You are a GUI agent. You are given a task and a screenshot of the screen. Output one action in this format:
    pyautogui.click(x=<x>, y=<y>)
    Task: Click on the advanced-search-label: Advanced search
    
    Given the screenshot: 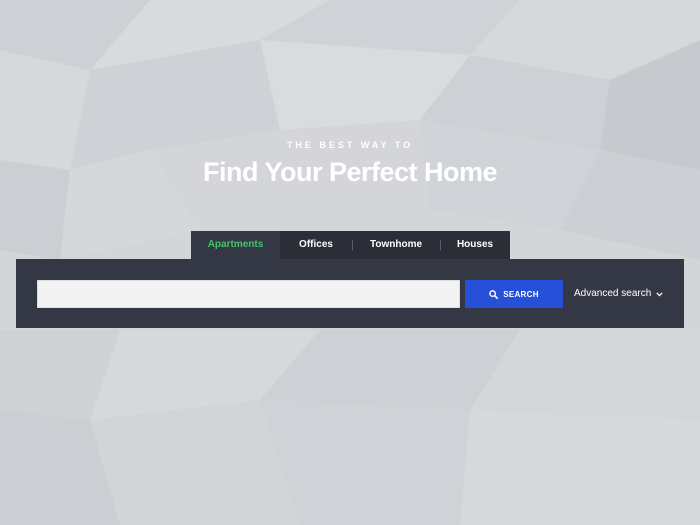 What is the action you would take?
    pyautogui.click(x=613, y=293)
    